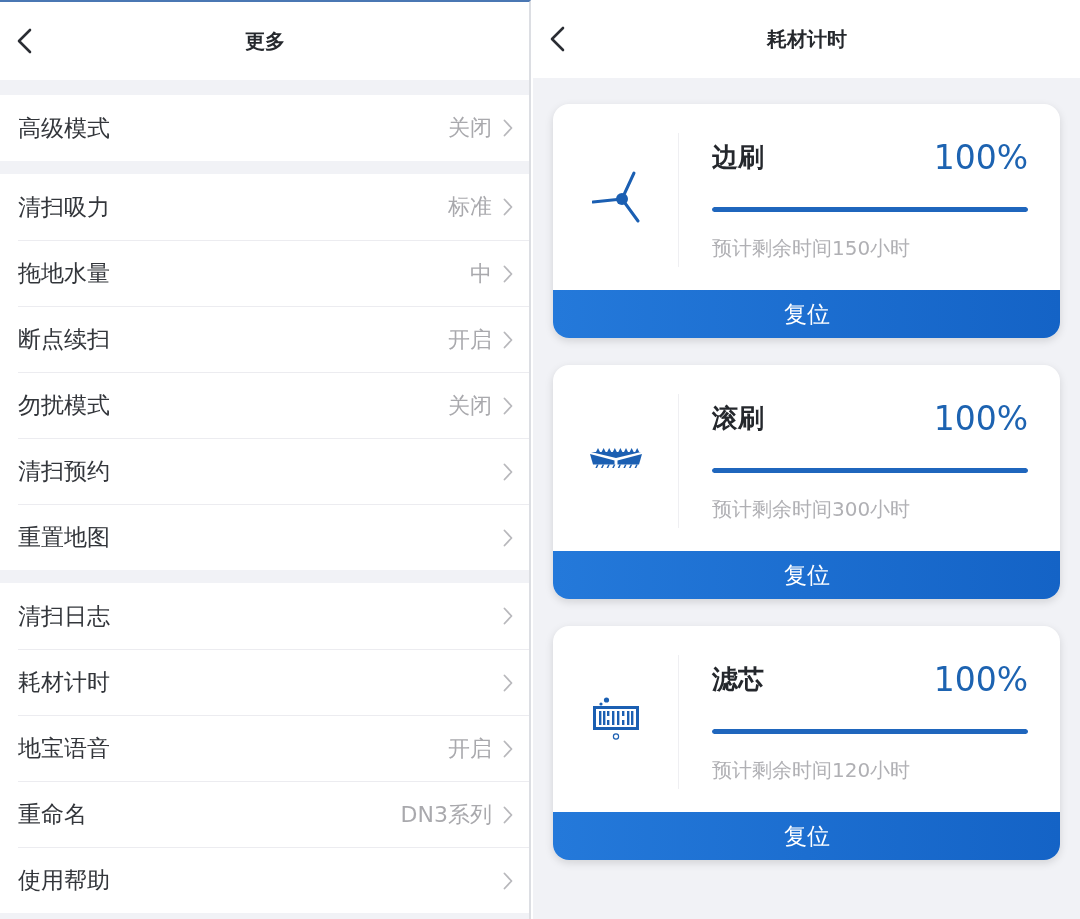  I want to click on settings-row: 勿扰模式 关闭, so click(264, 405).